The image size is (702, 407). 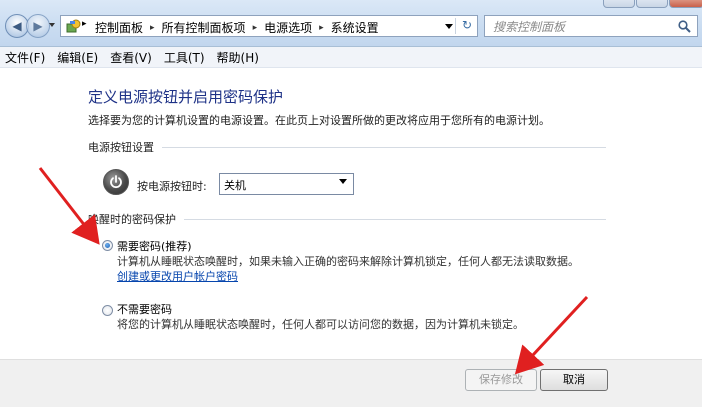 I want to click on annotation-arrow-to-require-password, so click(x=69, y=206).